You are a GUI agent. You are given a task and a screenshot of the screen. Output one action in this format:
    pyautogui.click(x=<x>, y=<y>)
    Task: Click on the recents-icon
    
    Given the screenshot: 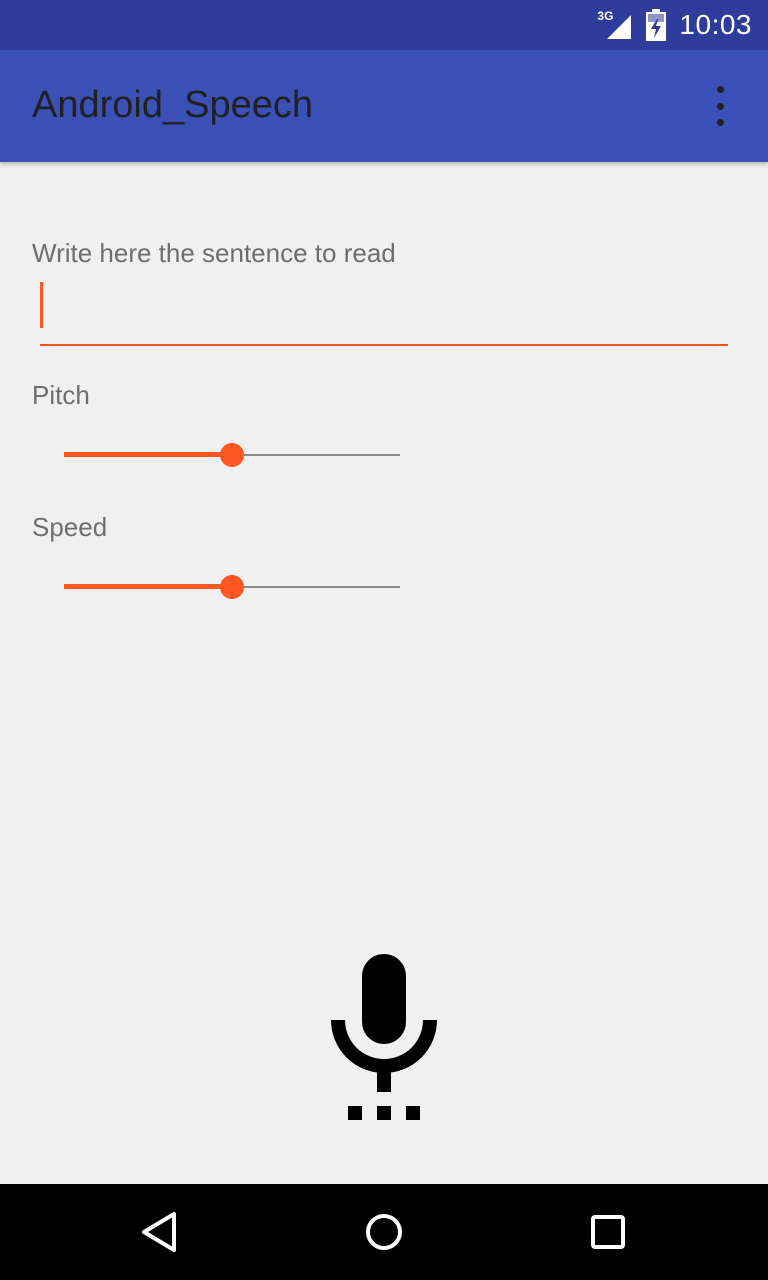 What is the action you would take?
    pyautogui.click(x=608, y=1232)
    